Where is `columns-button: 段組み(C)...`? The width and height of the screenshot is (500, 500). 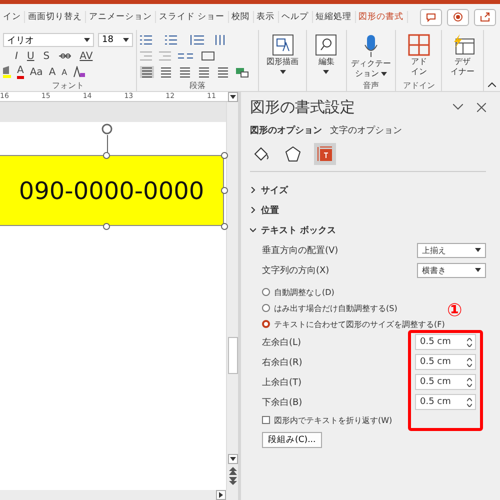
columns-button: 段組み(C)... is located at coordinates (292, 440).